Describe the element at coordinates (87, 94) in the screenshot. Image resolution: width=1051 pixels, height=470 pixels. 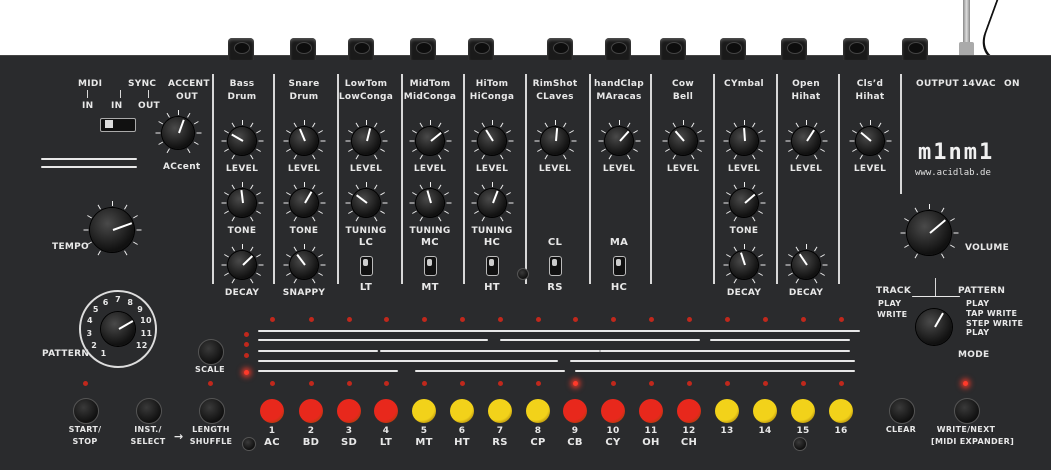
I see `midi-bracket` at that location.